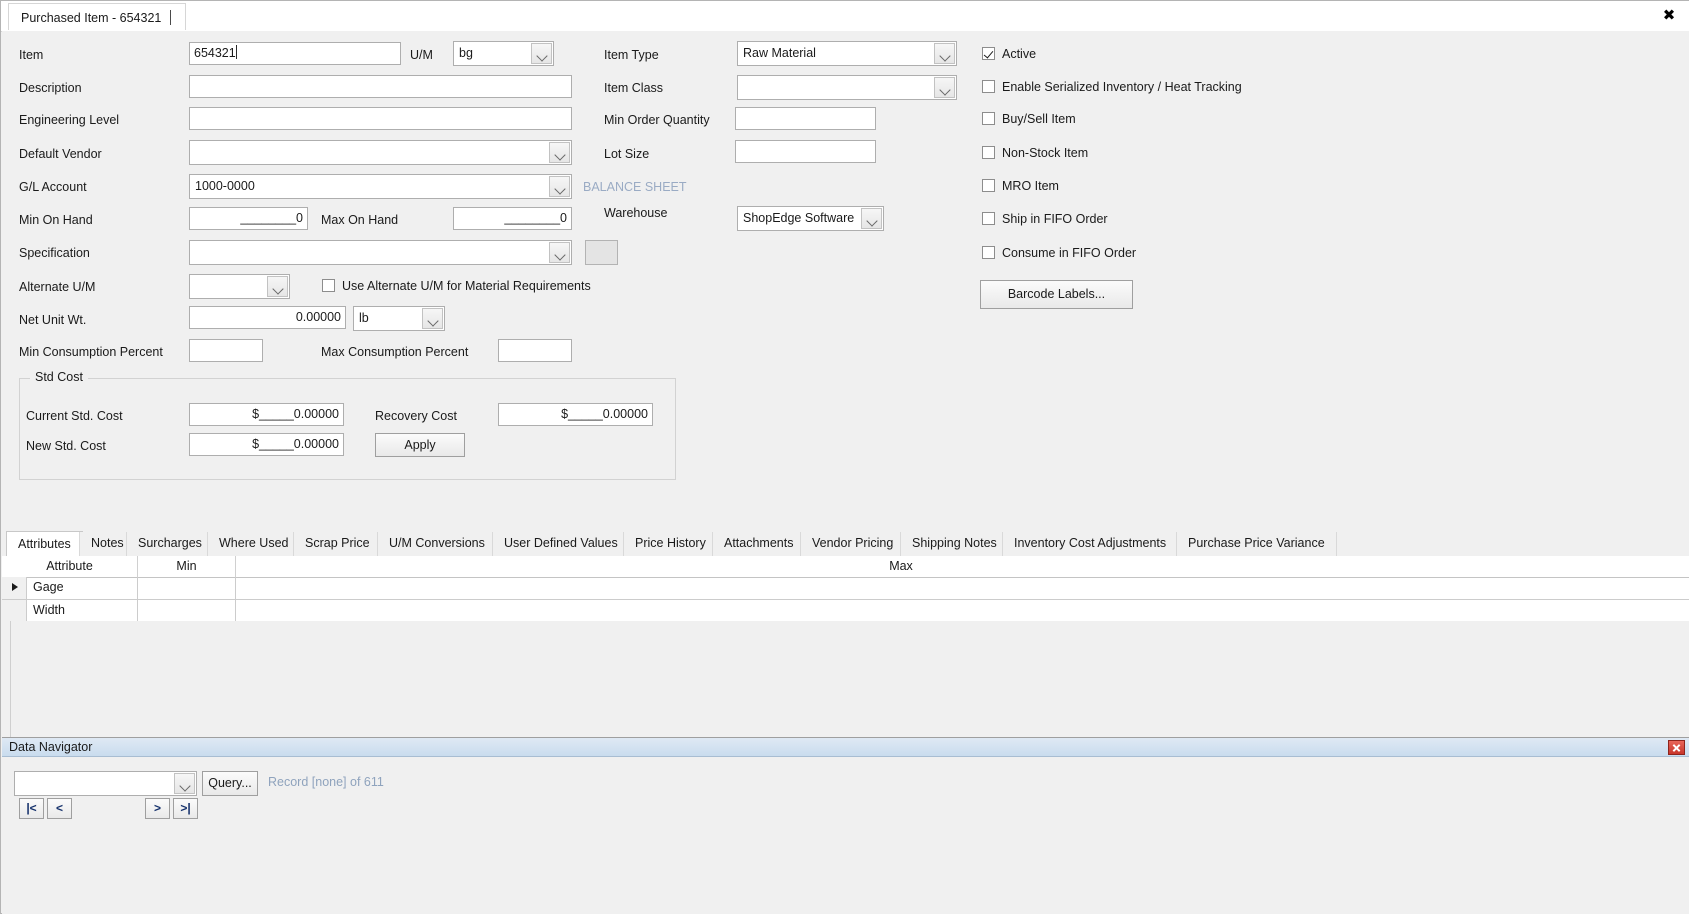 The width and height of the screenshot is (1689, 914). Describe the element at coordinates (1029, 119) in the screenshot. I see `checkbox-buy-sell-item: Buy/Sell Item` at that location.